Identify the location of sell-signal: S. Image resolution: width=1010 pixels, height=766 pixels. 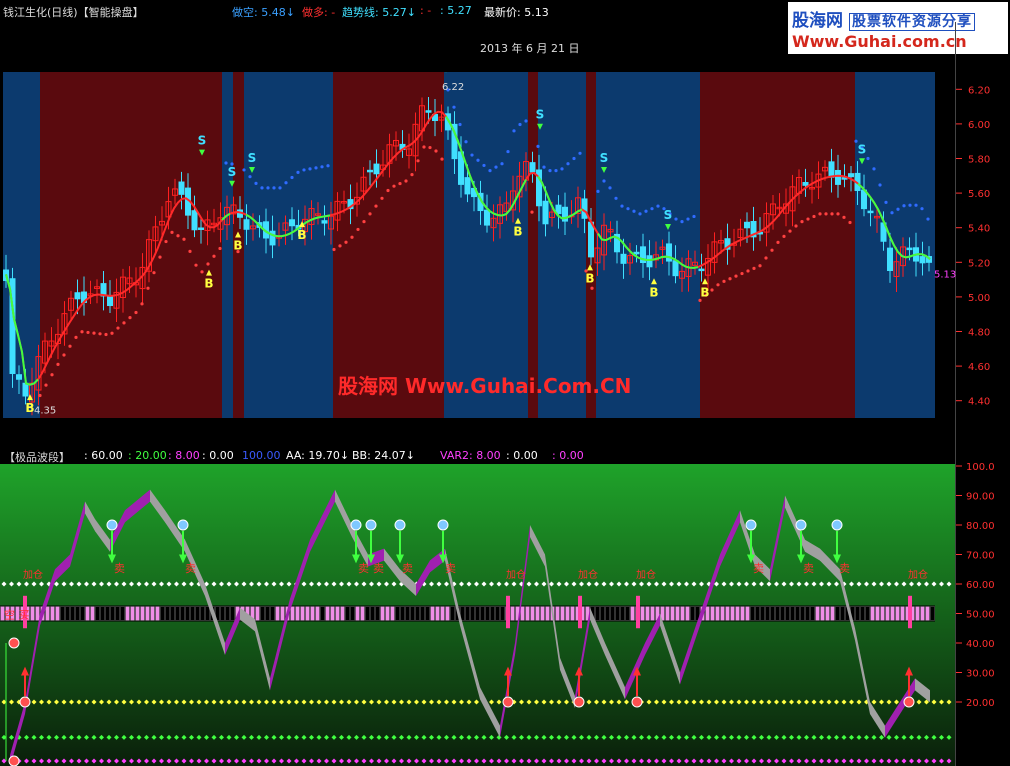
(668, 215).